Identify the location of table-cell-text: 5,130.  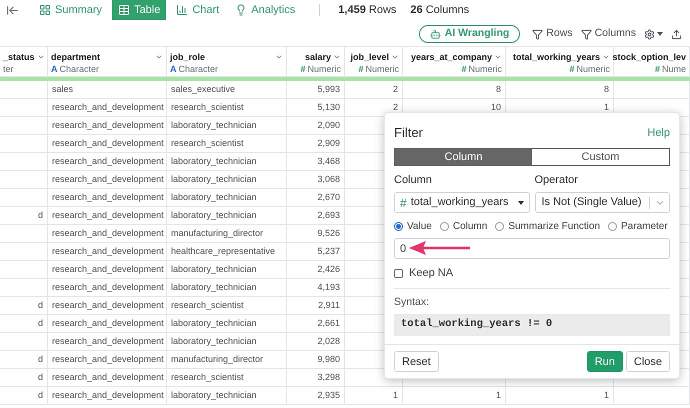
(328, 107).